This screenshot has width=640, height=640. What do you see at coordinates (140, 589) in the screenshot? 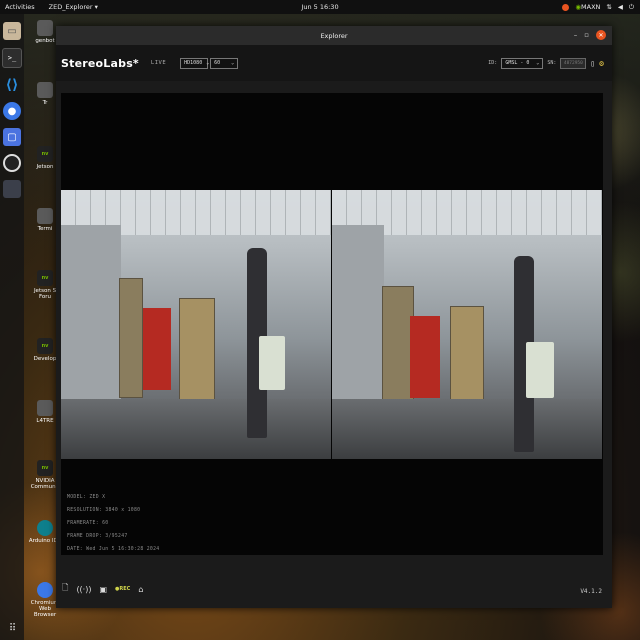
I see `camera-icon: ⌂` at bounding box center [140, 589].